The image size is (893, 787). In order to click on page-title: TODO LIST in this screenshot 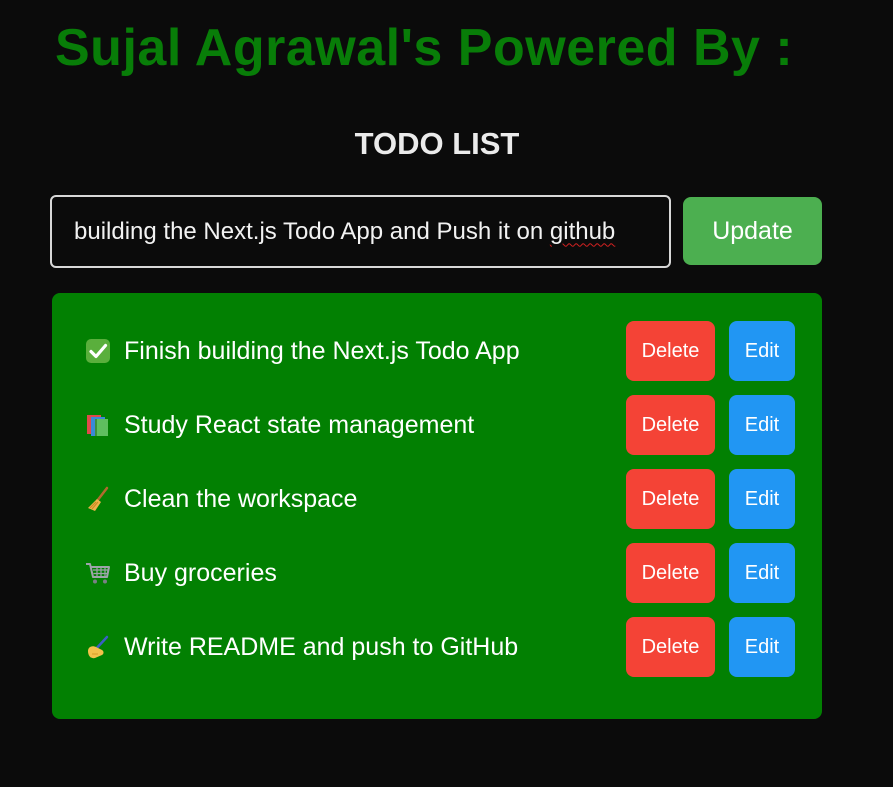, I will do `click(437, 143)`.